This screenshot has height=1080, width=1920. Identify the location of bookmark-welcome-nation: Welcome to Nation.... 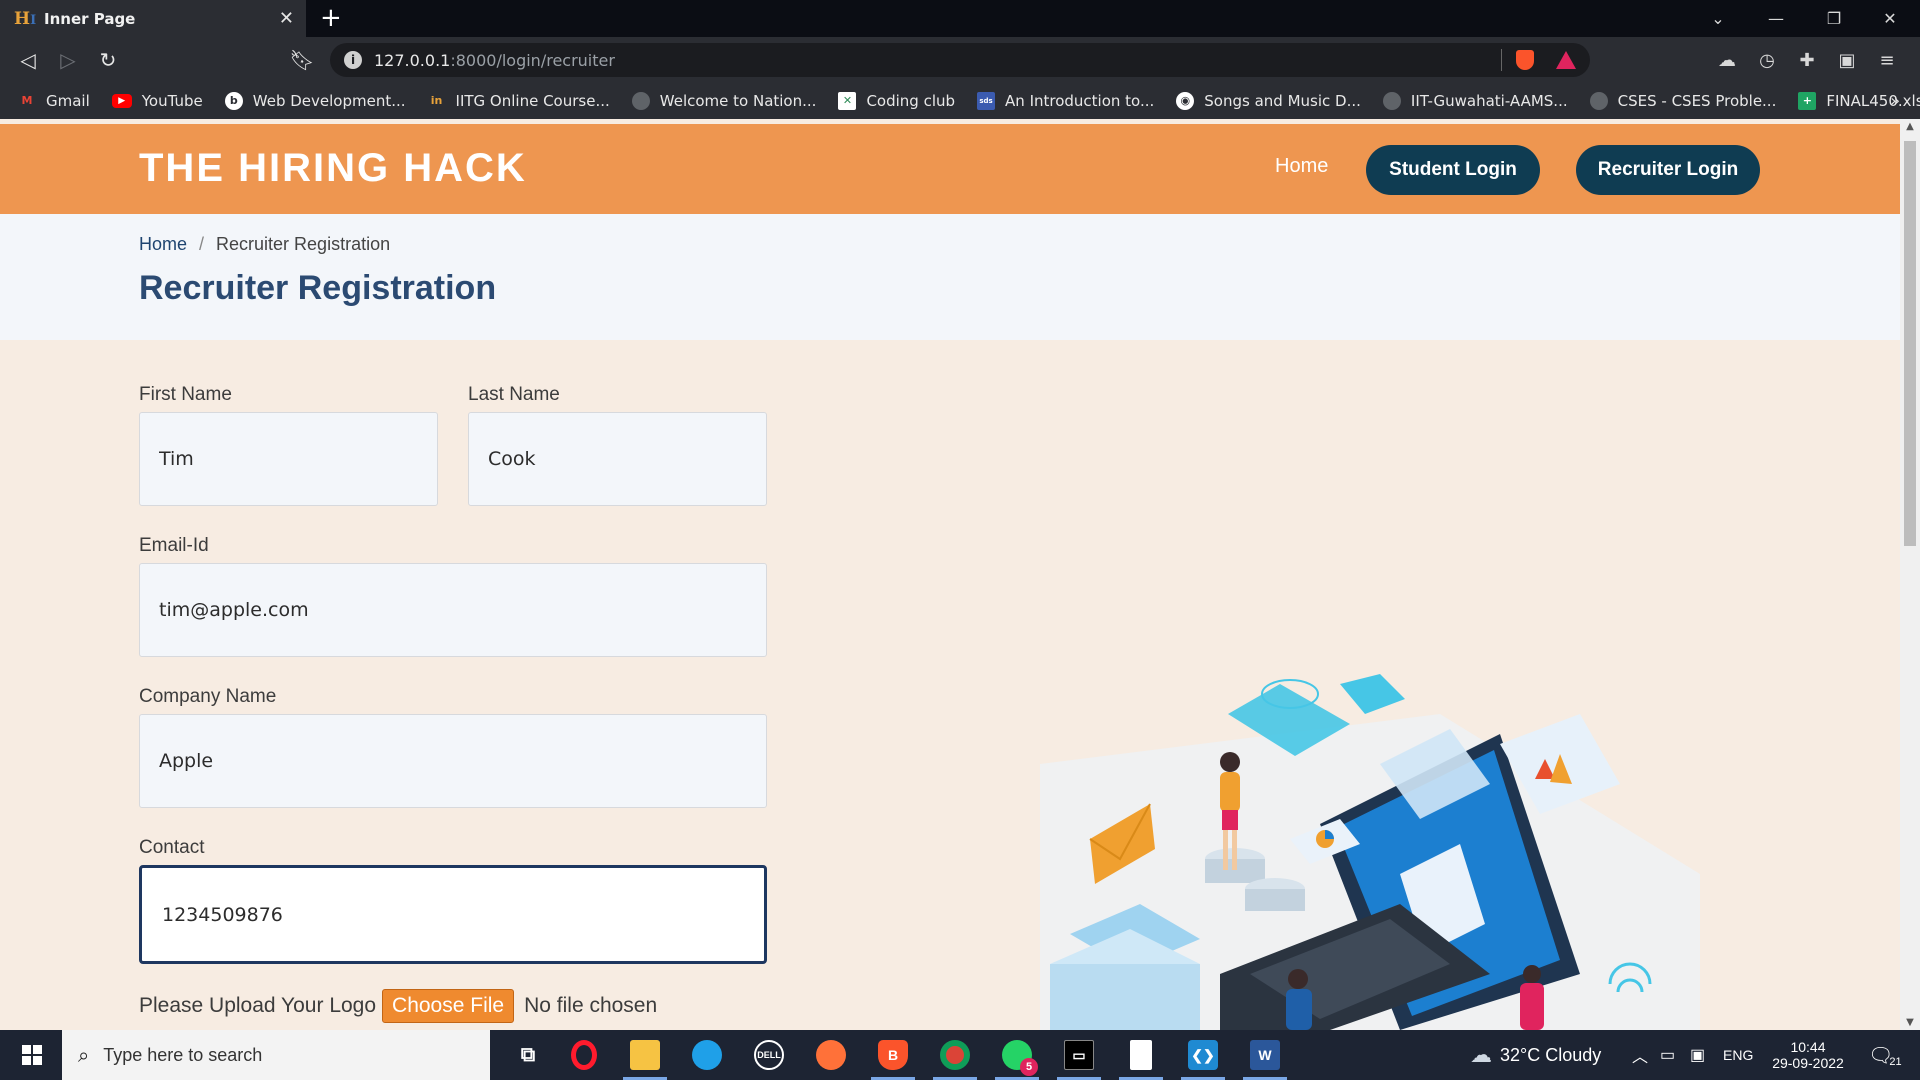
(723, 101).